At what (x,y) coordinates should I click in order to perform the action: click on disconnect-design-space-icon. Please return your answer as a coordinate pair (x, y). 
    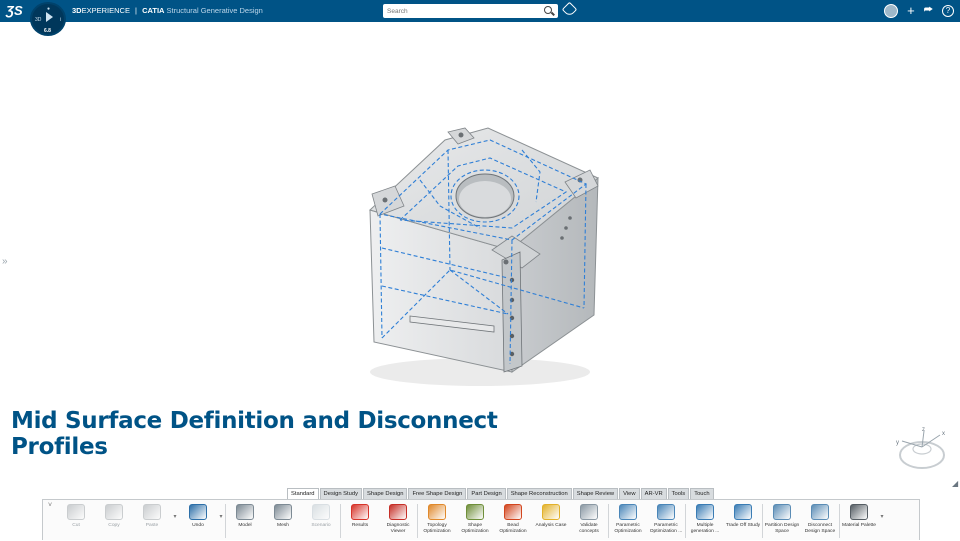
    Looking at the image, I should click on (820, 512).